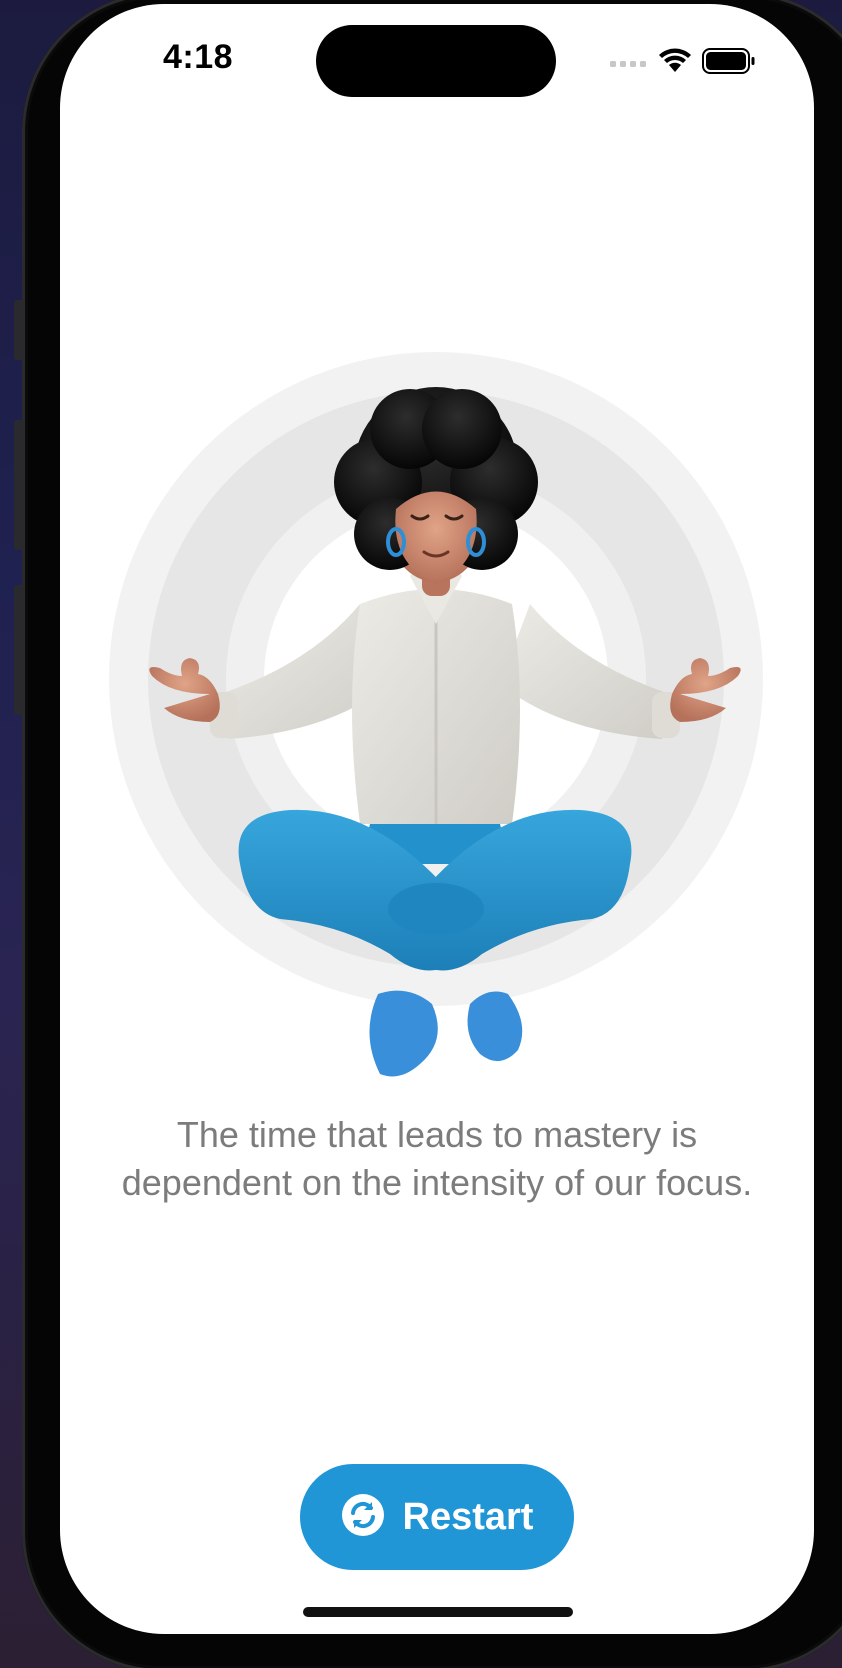  Describe the element at coordinates (437, 1182) in the screenshot. I see `quote-line-2: dependent on the intensity of our focus.` at that location.